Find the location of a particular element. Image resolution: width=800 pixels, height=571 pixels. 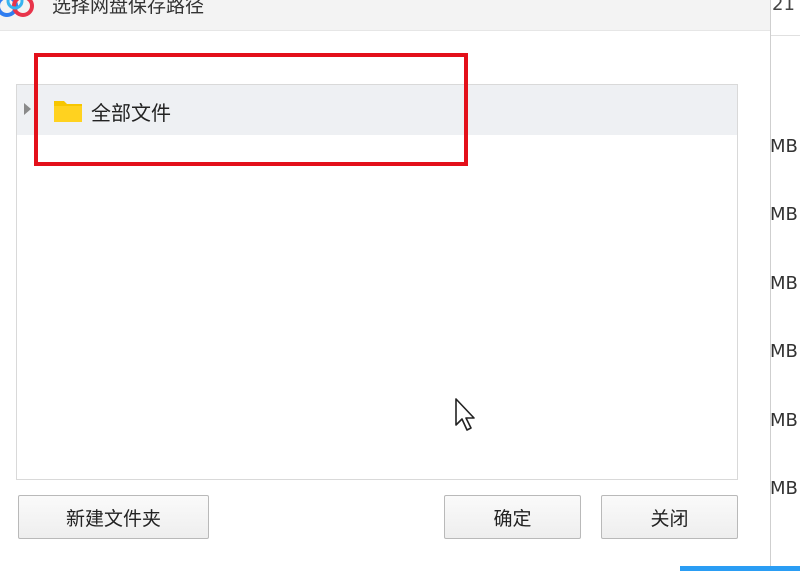

taskbar-accent-bar is located at coordinates (740, 568).